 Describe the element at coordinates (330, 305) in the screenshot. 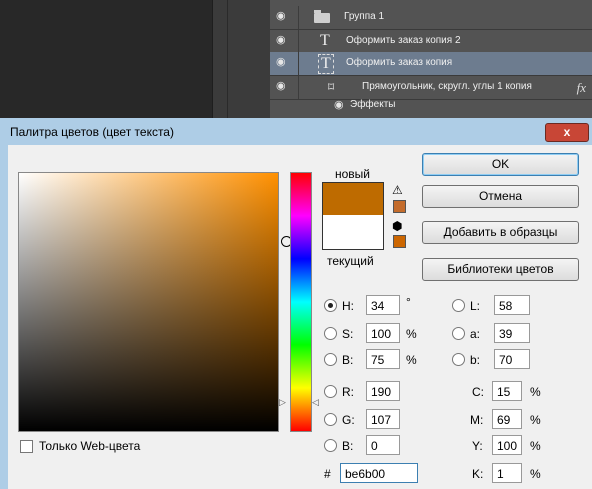

I see `radio-h` at that location.